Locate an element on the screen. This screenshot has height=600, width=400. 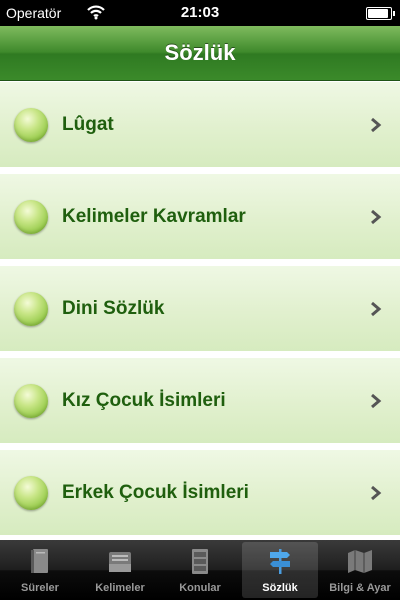
tab-konular: Konular is located at coordinates (200, 570).